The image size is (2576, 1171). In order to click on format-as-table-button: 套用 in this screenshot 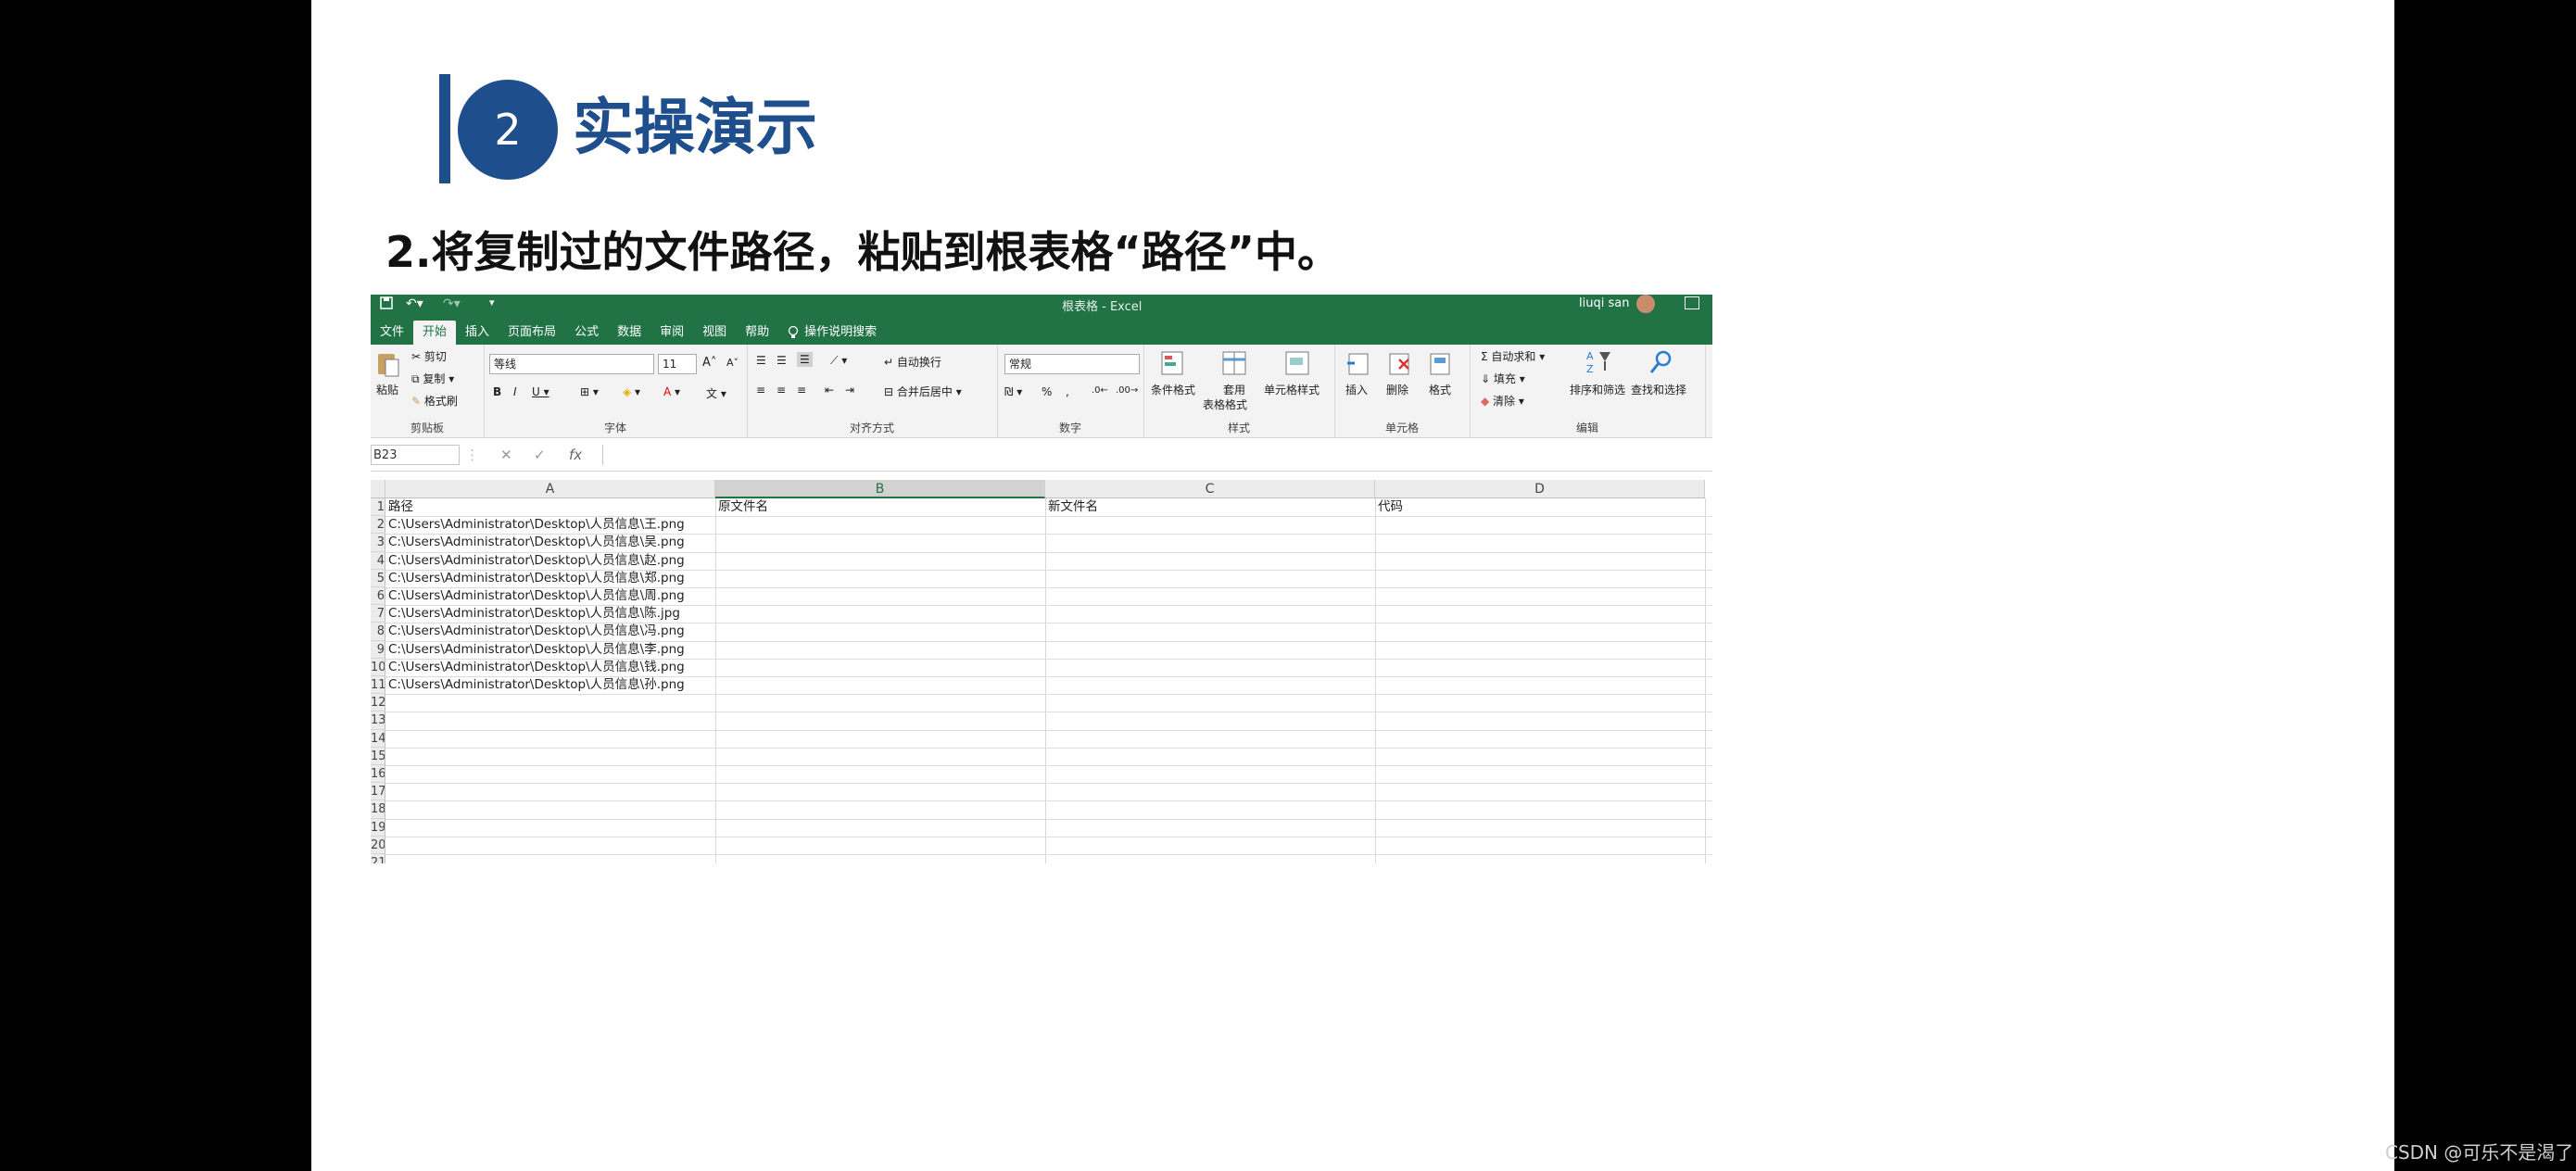, I will do `click(1234, 390)`.